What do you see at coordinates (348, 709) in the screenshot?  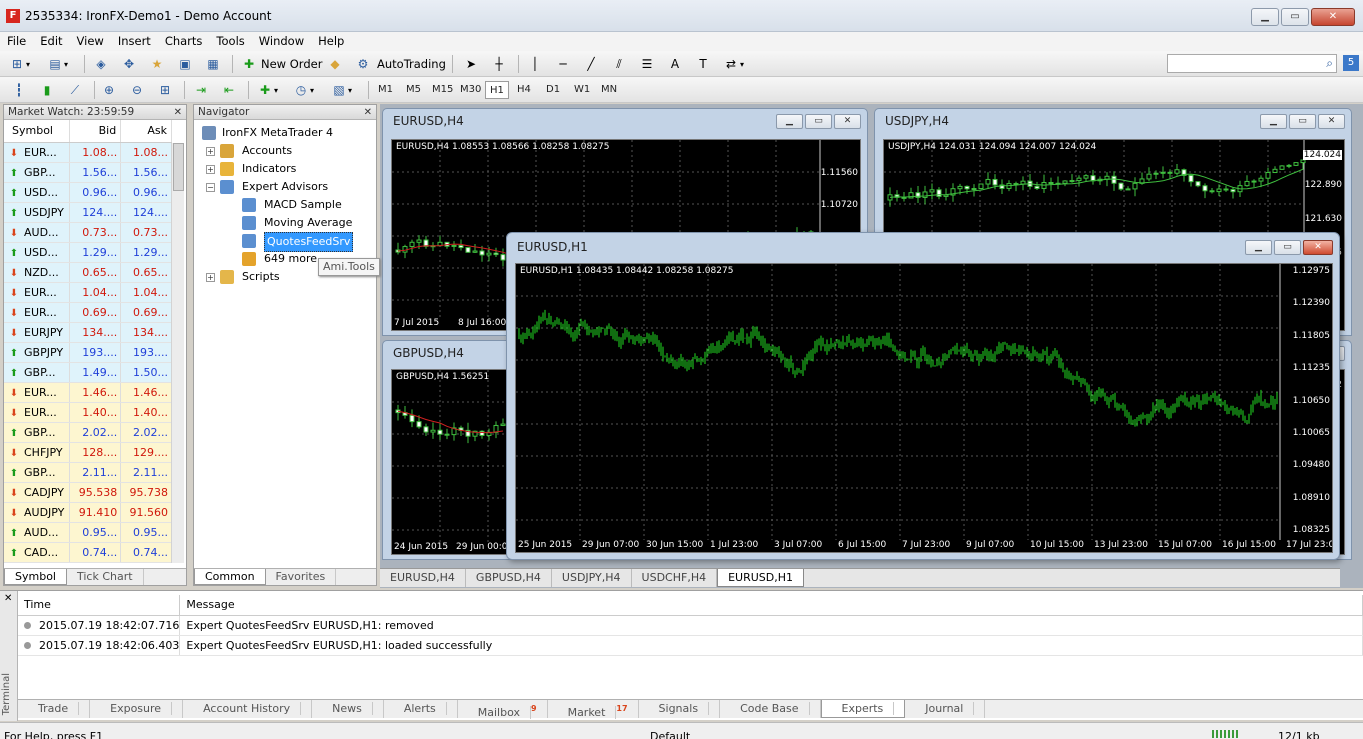 I see `terminal-tab: News` at bounding box center [348, 709].